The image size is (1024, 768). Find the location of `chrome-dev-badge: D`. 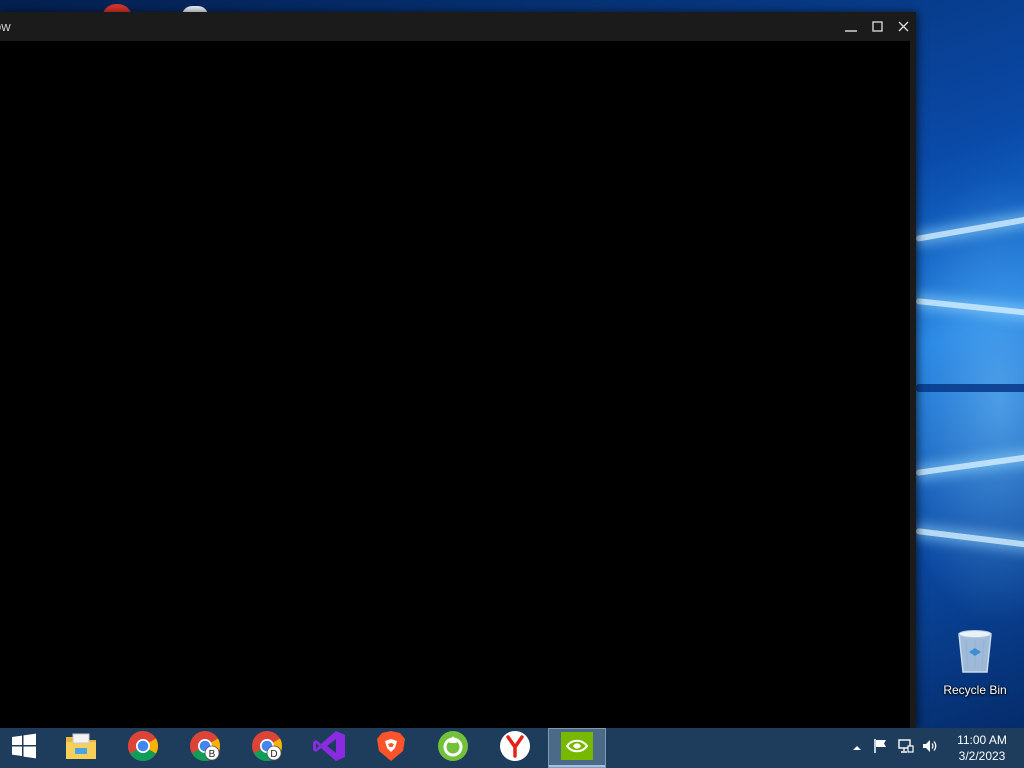

chrome-dev-badge: D is located at coordinates (273, 754).